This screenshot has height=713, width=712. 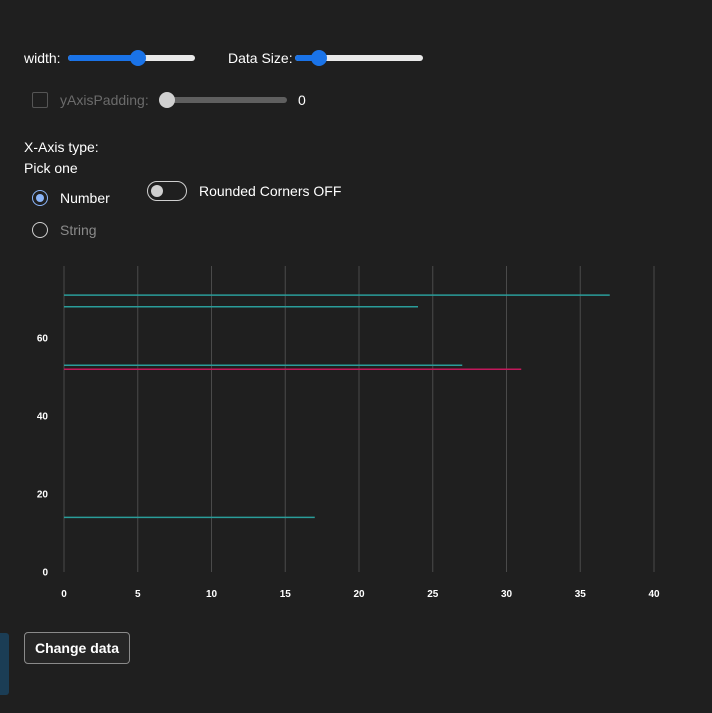 What do you see at coordinates (433, 594) in the screenshot?
I see `x-tick-label-25: 25` at bounding box center [433, 594].